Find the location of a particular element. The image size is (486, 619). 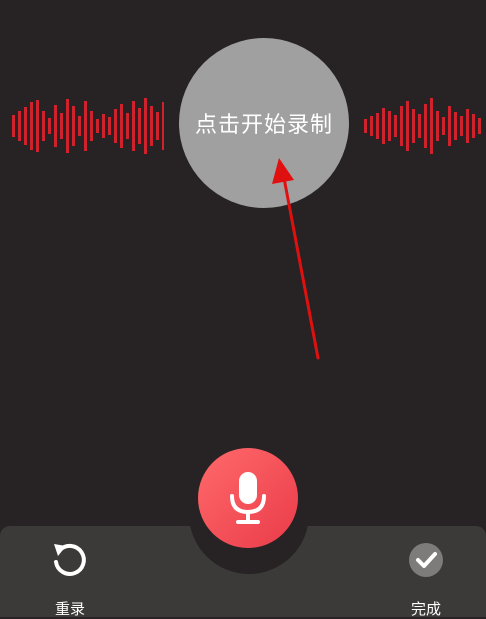

rerecord-label: 重录 is located at coordinates (69, 609).